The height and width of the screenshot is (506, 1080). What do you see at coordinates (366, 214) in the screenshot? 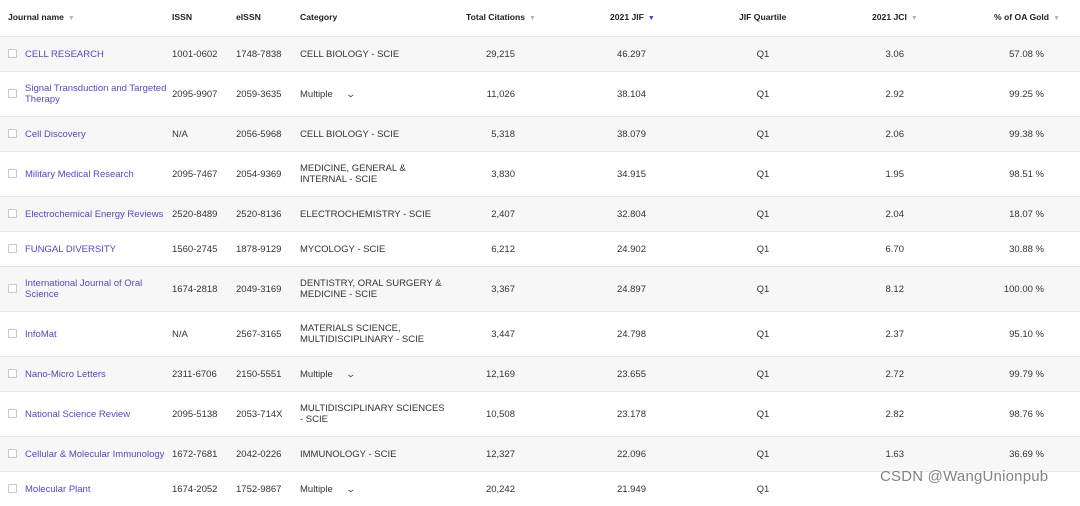
I see `cell-category-text: ELECTROCHEMISTRY - SCIE` at bounding box center [366, 214].